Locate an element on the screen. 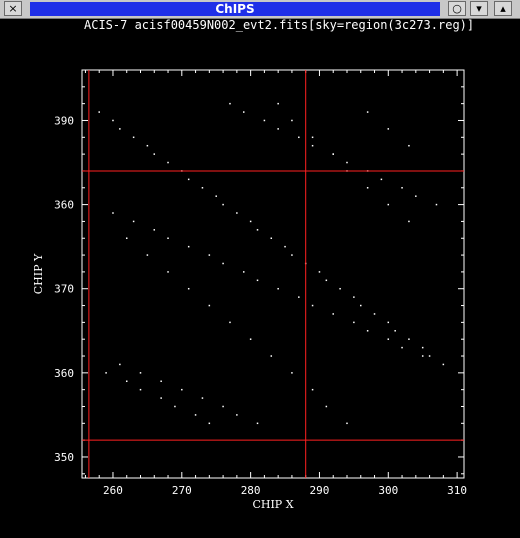  x-axis-label: CHIP X is located at coordinates (272, 504).